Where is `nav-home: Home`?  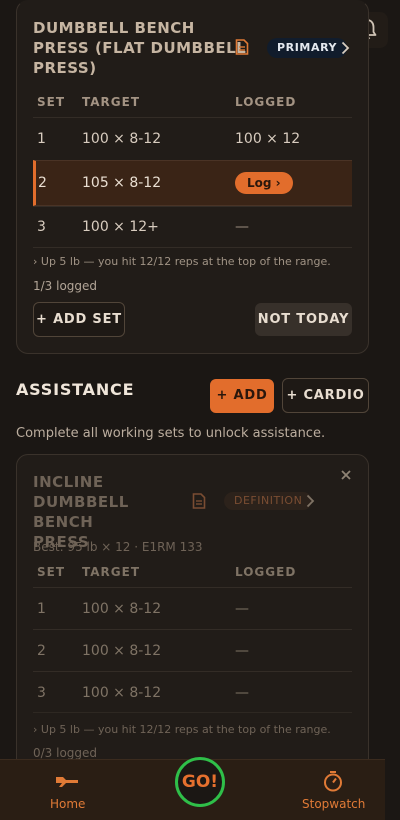
nav-home: Home is located at coordinates (68, 792).